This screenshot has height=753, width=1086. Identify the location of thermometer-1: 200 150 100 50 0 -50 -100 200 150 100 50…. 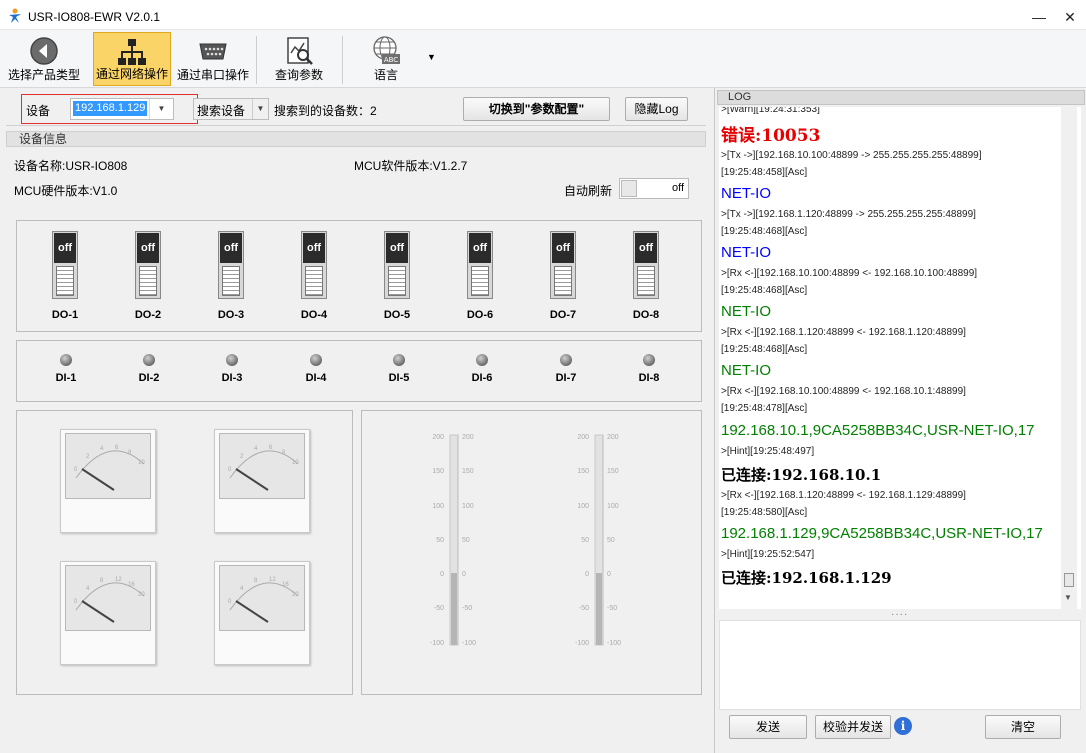
(453, 540).